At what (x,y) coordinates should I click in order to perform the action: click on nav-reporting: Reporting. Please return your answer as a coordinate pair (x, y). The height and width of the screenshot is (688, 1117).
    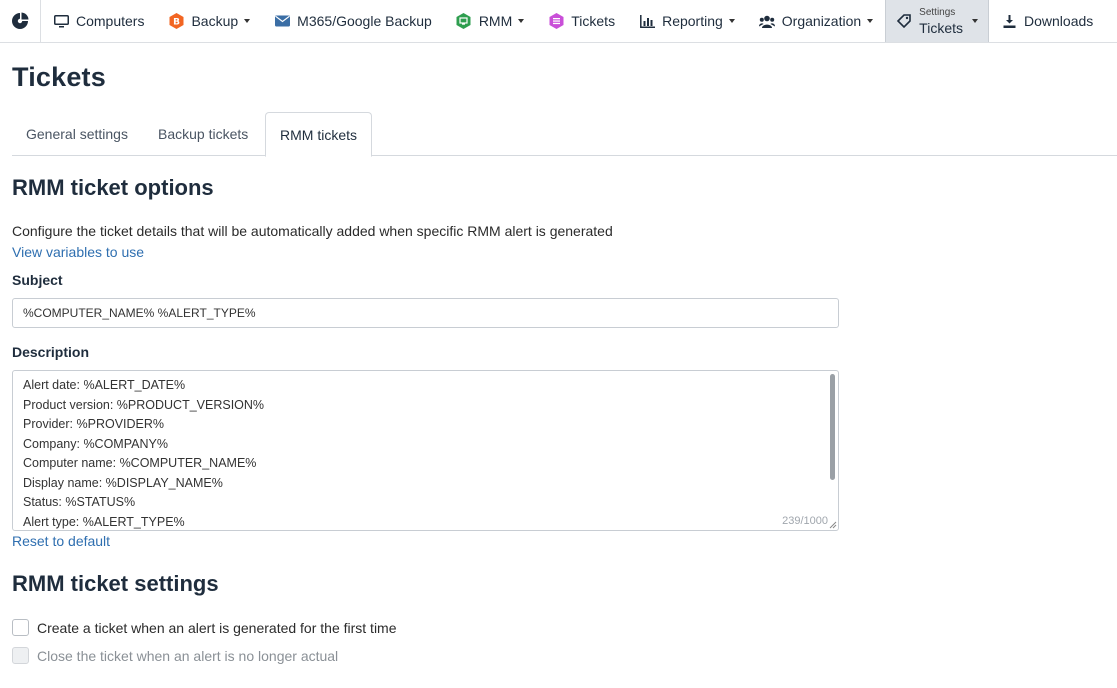
    Looking at the image, I should click on (687, 21).